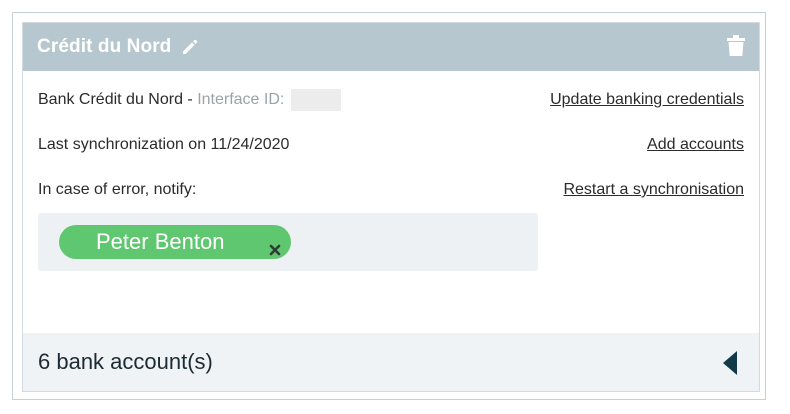 Image resolution: width=790 pixels, height=414 pixels. What do you see at coordinates (115, 100) in the screenshot?
I see `bank-label: Bank Crédit du Nord -` at bounding box center [115, 100].